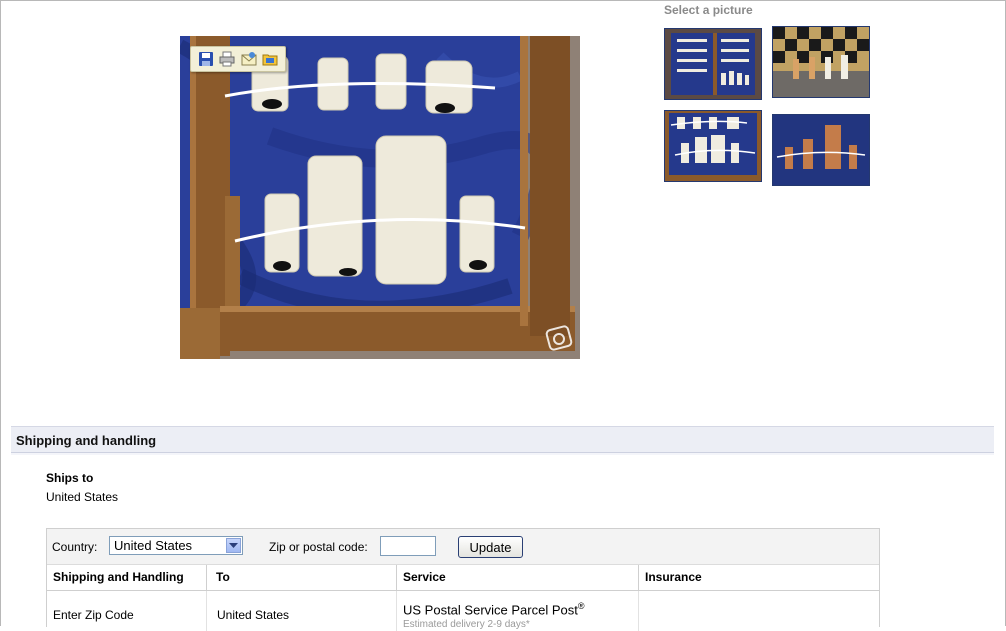 Image resolution: width=1006 pixels, height=631 pixels. What do you see at coordinates (233, 545) in the screenshot?
I see `chevron-down-icon` at bounding box center [233, 545].